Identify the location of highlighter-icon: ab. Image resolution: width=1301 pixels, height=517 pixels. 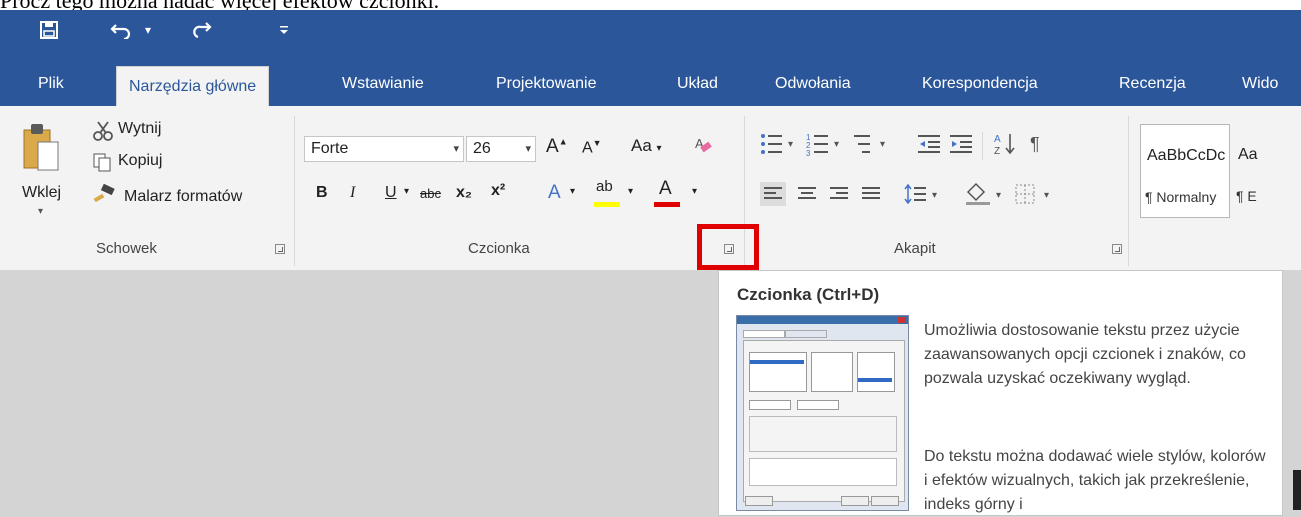
(604, 186).